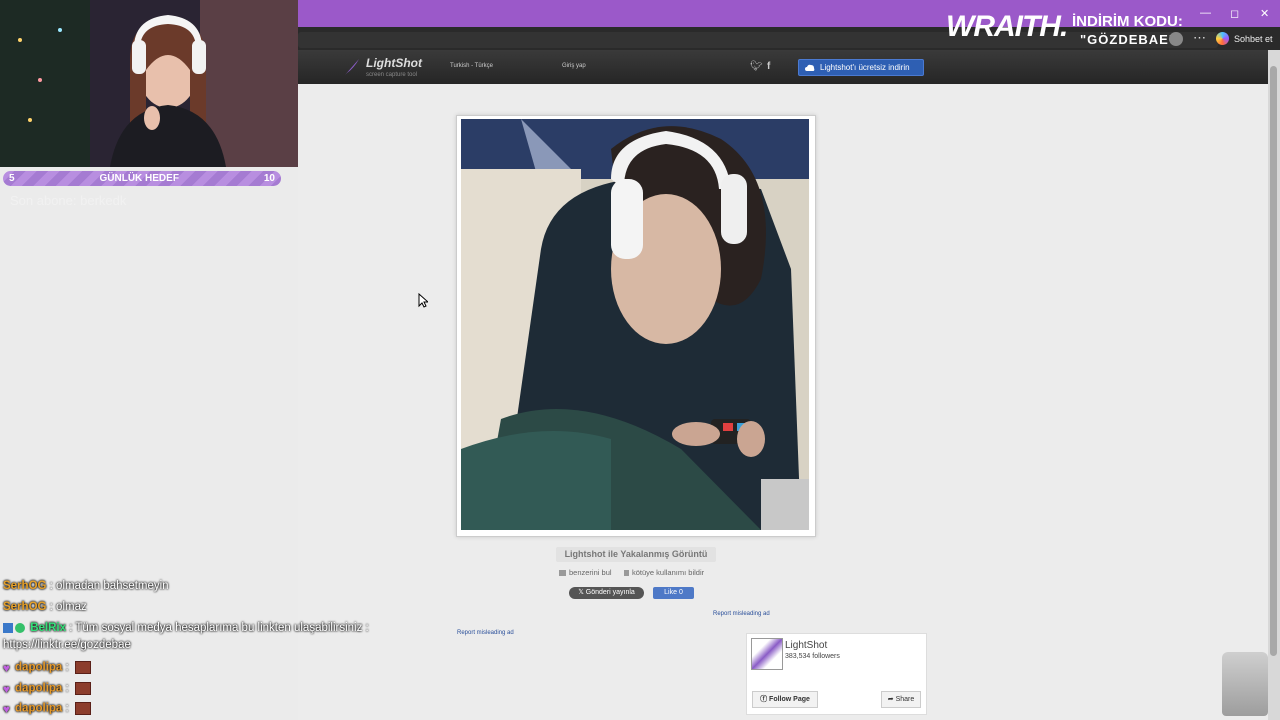 This screenshot has width=1280, height=720. What do you see at coordinates (1199, 38) in the screenshot?
I see `more-options-icon: ⋯` at bounding box center [1199, 38].